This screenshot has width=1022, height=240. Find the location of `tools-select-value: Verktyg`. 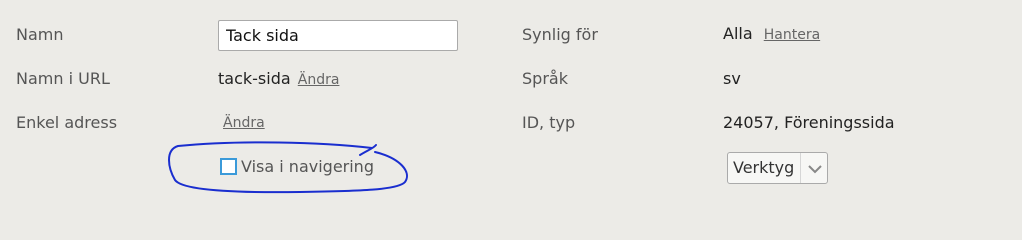

tools-select-value: Verktyg is located at coordinates (764, 167).